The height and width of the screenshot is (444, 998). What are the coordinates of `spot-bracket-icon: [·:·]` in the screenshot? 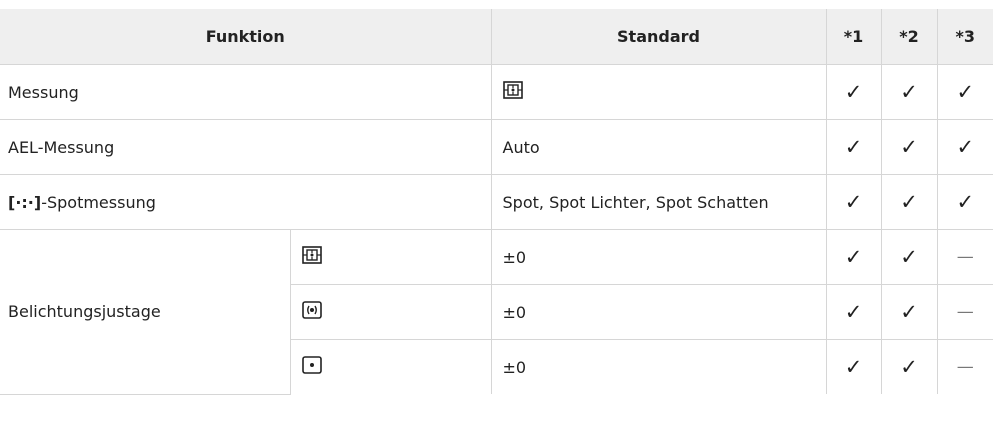 It's located at (25, 202).